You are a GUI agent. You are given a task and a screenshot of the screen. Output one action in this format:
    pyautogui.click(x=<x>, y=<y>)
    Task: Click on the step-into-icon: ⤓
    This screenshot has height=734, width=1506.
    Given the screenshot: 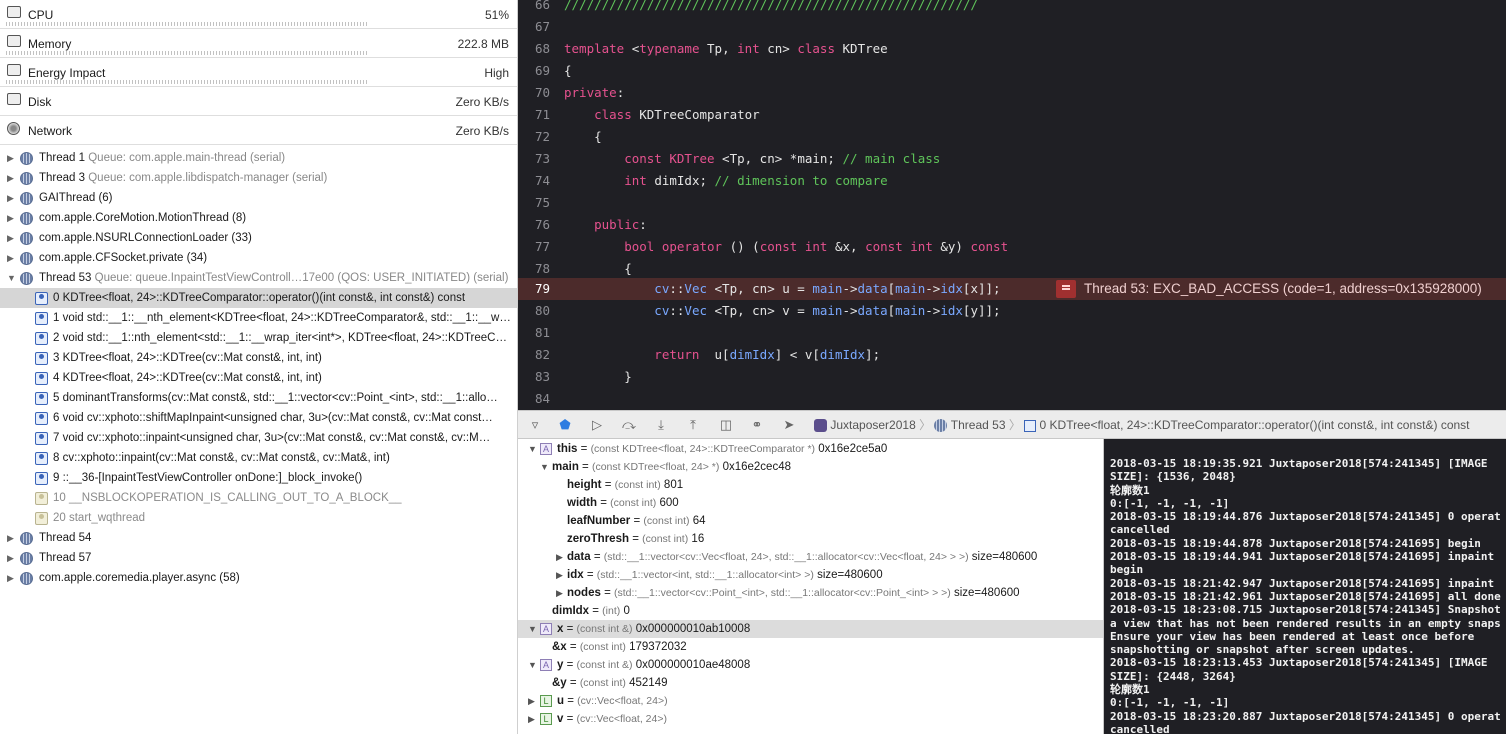 What is the action you would take?
    pyautogui.click(x=661, y=425)
    